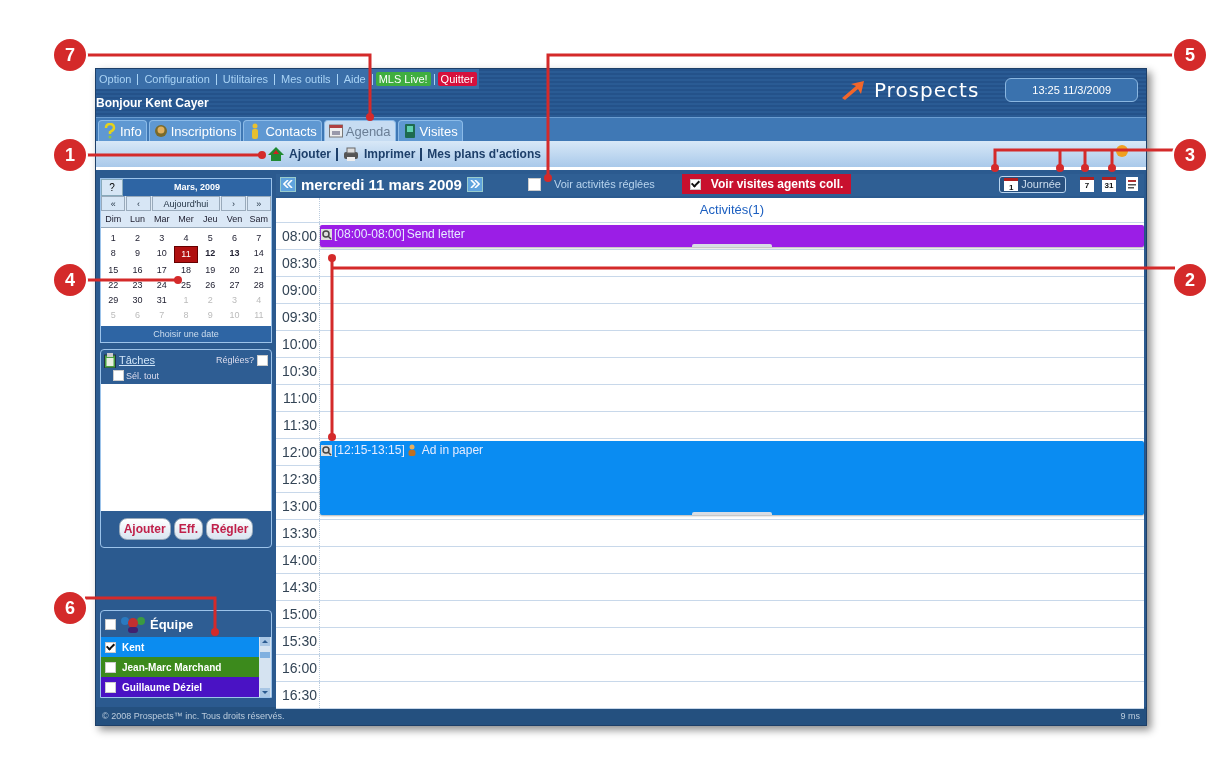  Describe the element at coordinates (193, 716) in the screenshot. I see `copyright-text: © 2008 Prospects™ inc. Tous droits réservés.` at that location.